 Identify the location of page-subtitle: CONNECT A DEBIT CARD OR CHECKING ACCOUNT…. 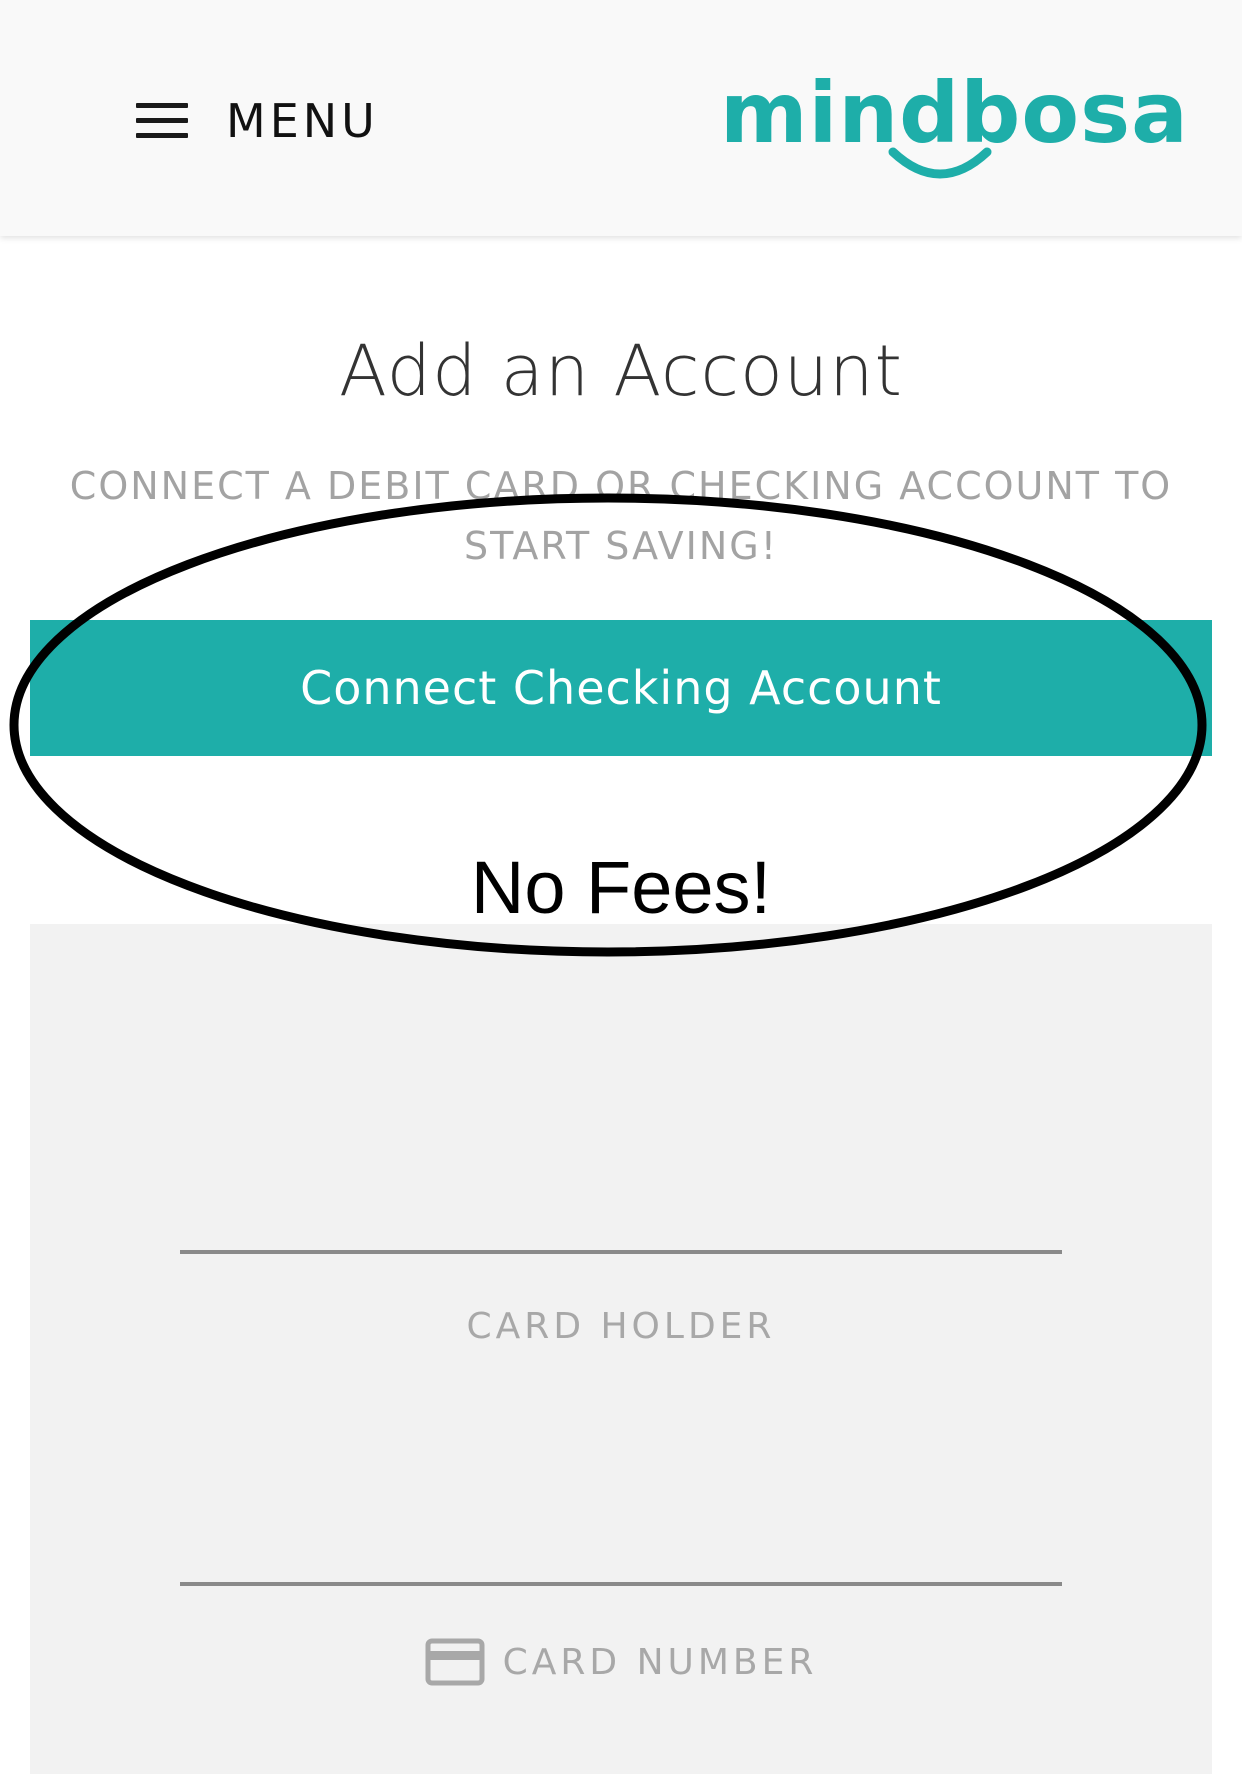
(621, 516).